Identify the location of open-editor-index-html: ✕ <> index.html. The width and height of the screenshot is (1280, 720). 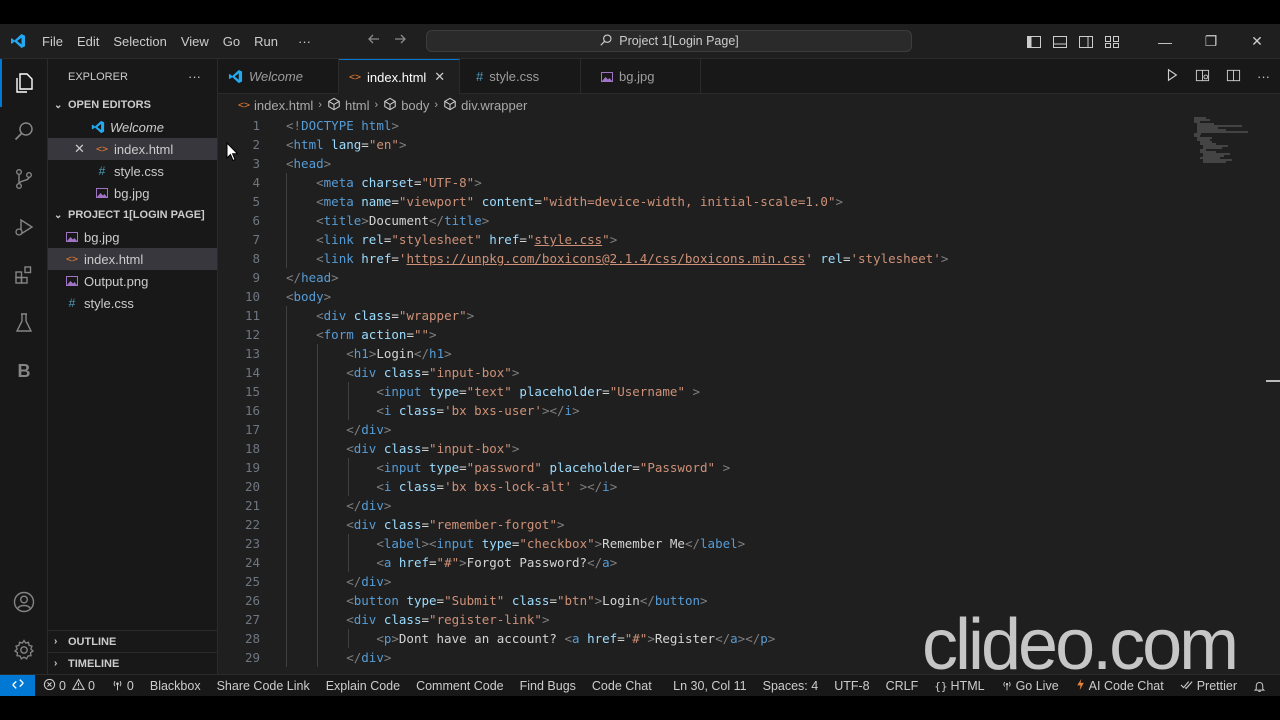
(132, 149).